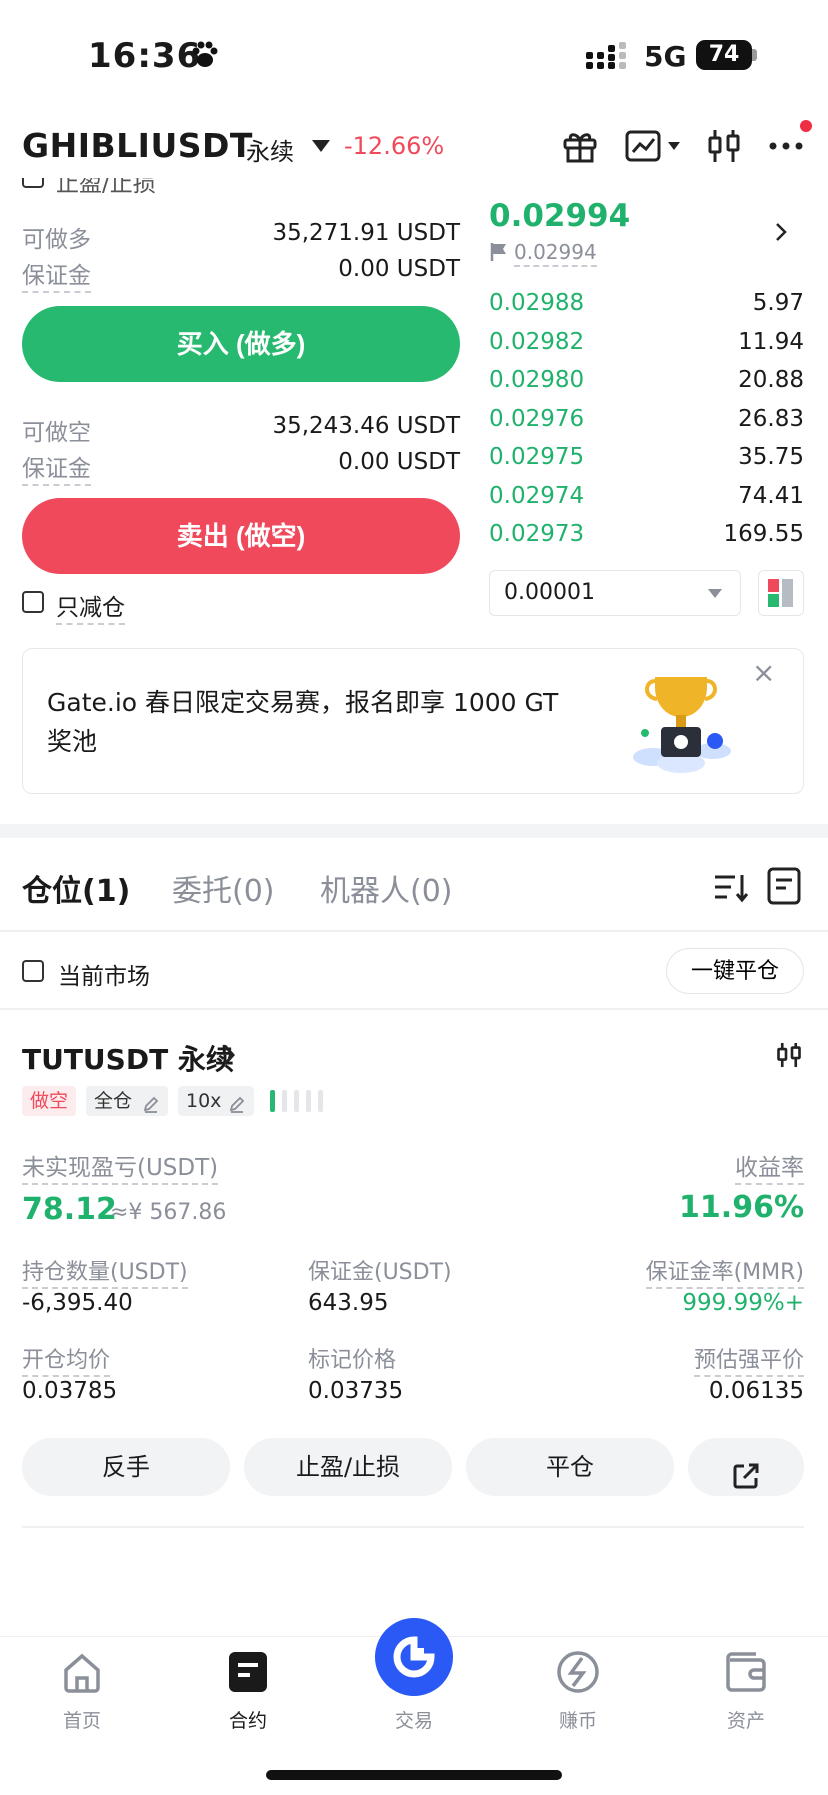  Describe the element at coordinates (348, 1467) in the screenshot. I see `tp-sl-button: 止盈/止损` at that location.